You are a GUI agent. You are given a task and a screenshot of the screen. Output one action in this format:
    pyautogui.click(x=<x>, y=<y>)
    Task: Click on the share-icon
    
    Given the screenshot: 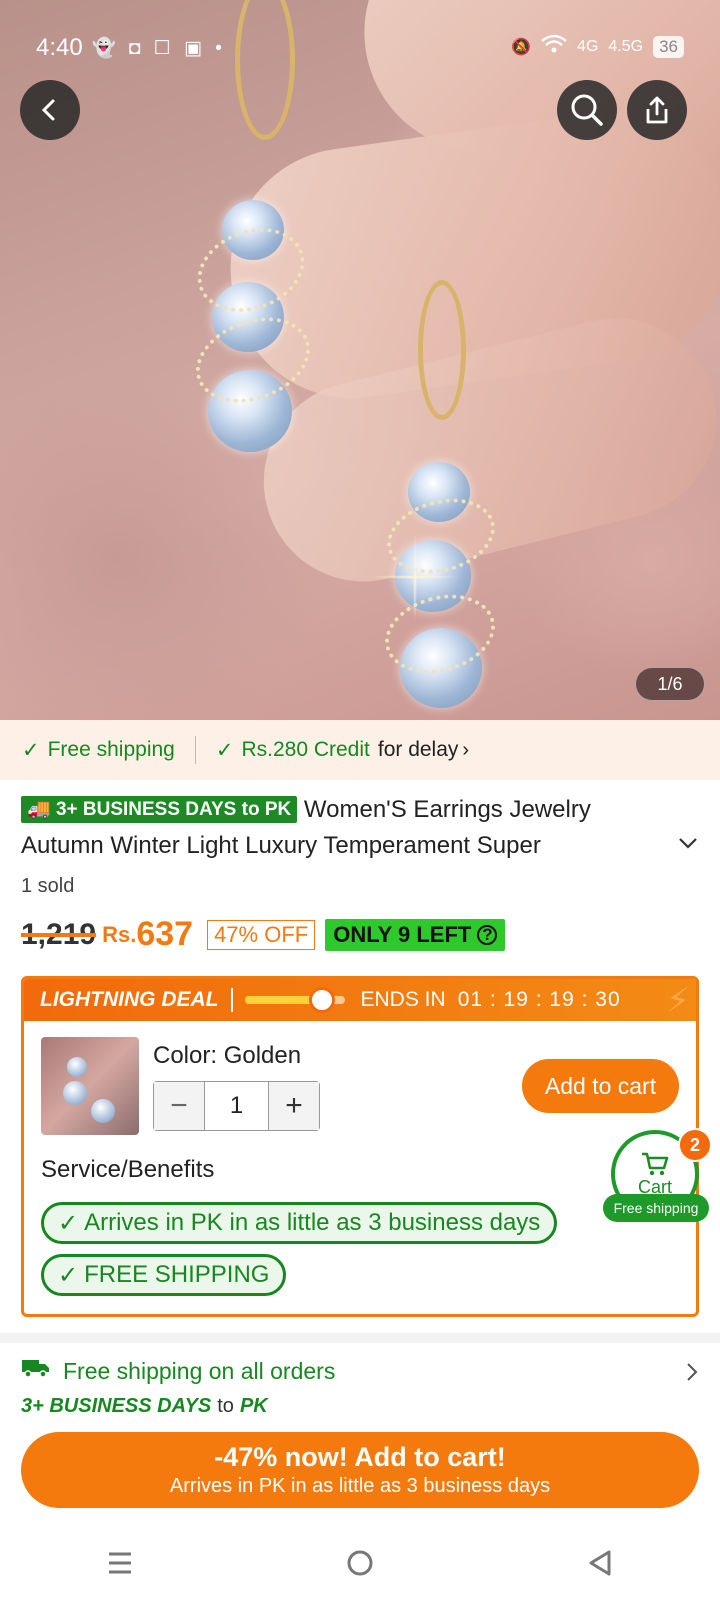 What is the action you would take?
    pyautogui.click(x=657, y=110)
    